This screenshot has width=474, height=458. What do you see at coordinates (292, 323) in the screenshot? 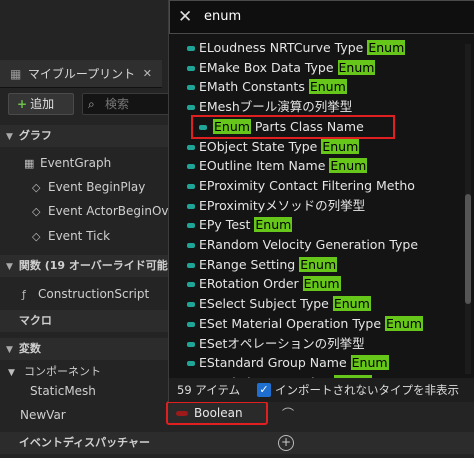
I see `type-name-text: ESet Material Operation Type` at bounding box center [292, 323].